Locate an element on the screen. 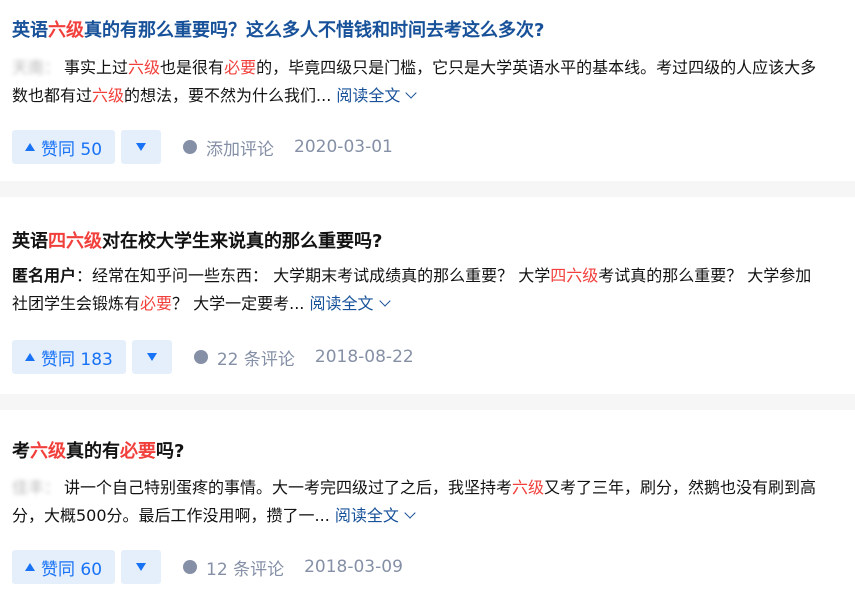 This screenshot has width=855, height=591. action-bar: 赞同 50 添加评论 2020-03-01 is located at coordinates (202, 147).